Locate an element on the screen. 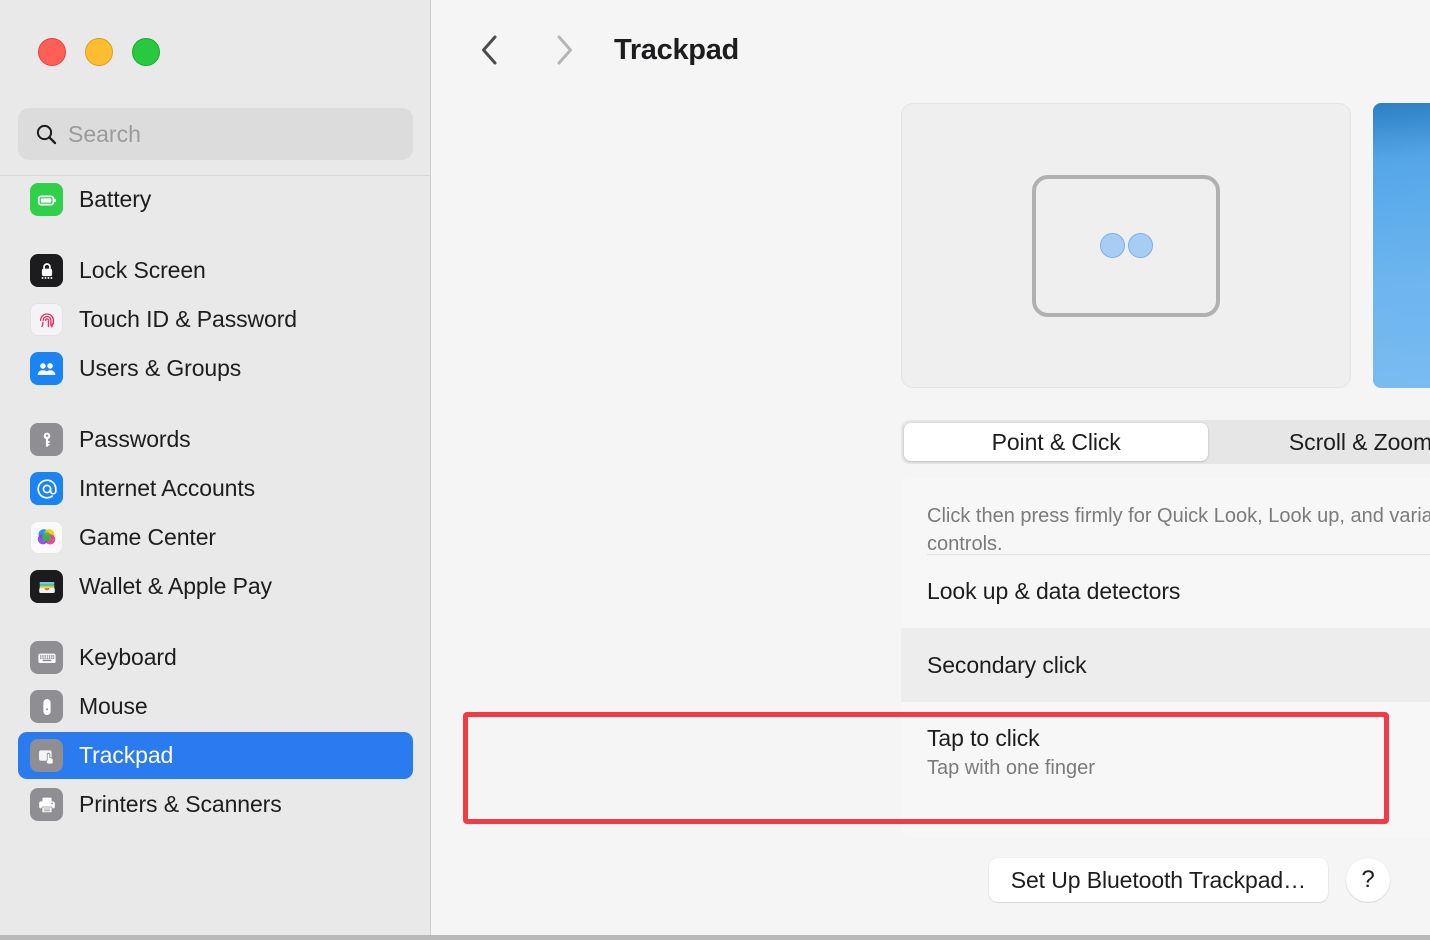 This screenshot has width=1430, height=940. sidebar-item-label: Keyboard is located at coordinates (128, 657).